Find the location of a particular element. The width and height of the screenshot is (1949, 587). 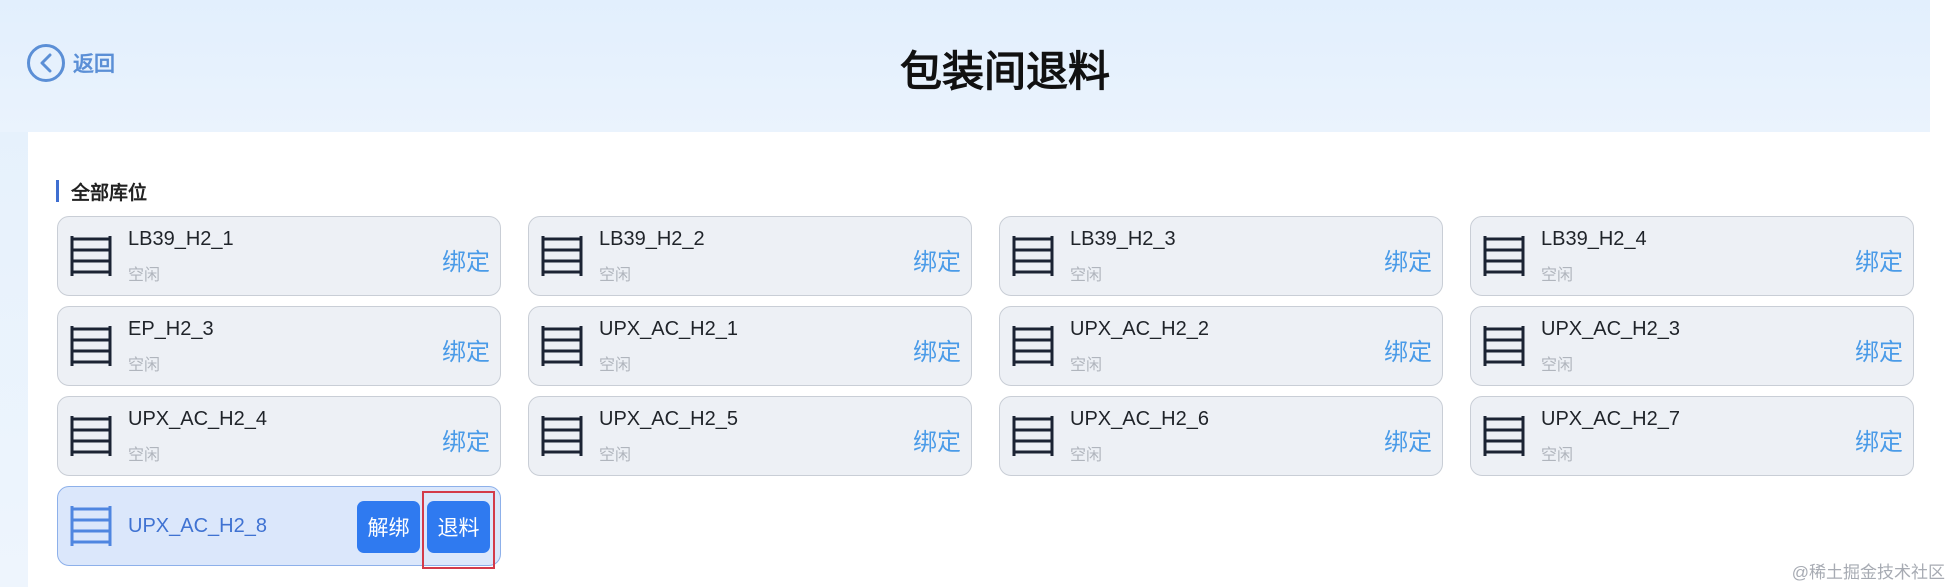

location-card: EP_H2_3 空闲 绑定 is located at coordinates (279, 346).